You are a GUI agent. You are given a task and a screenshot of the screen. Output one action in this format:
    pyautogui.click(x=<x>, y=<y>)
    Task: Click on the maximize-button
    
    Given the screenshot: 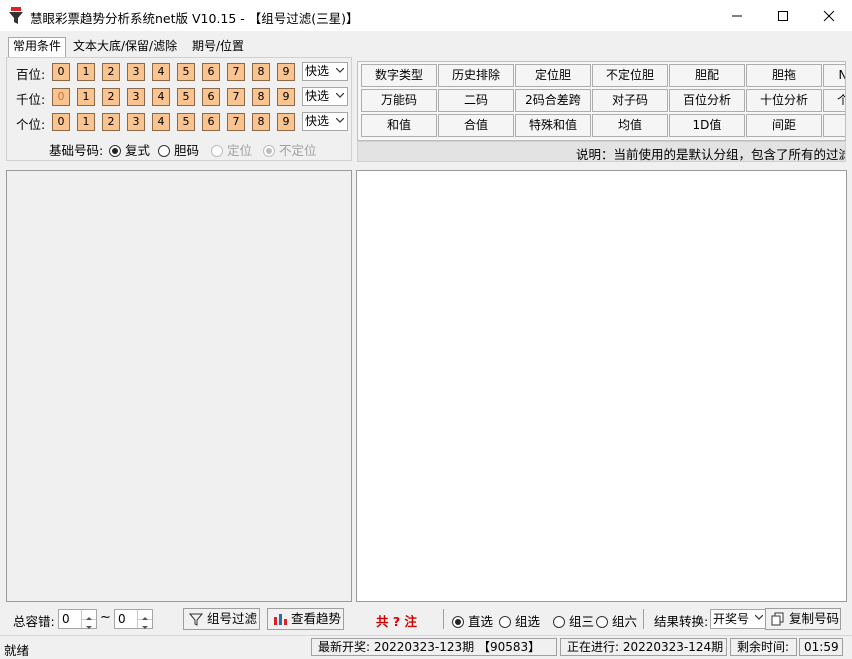 What is the action you would take?
    pyautogui.click(x=783, y=15)
    